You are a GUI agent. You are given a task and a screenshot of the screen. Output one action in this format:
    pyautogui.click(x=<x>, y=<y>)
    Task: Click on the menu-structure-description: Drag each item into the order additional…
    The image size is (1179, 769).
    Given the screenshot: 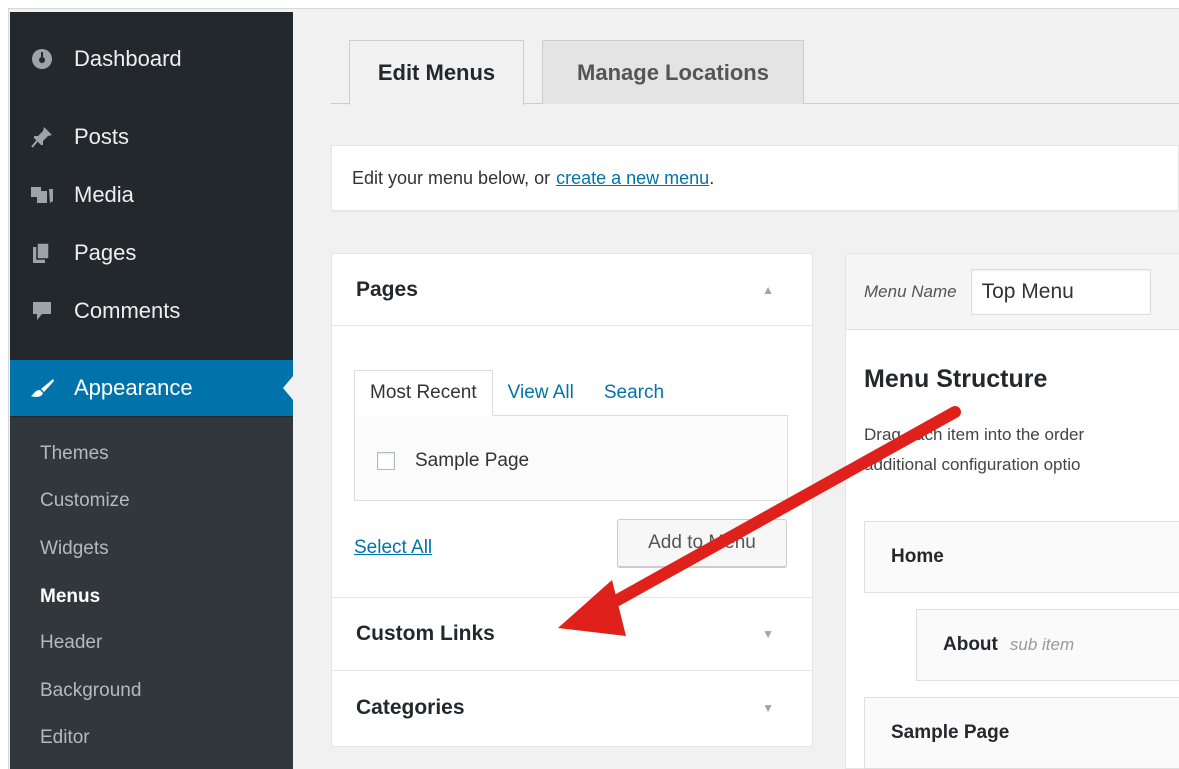 What is the action you would take?
    pyautogui.click(x=1021, y=450)
    